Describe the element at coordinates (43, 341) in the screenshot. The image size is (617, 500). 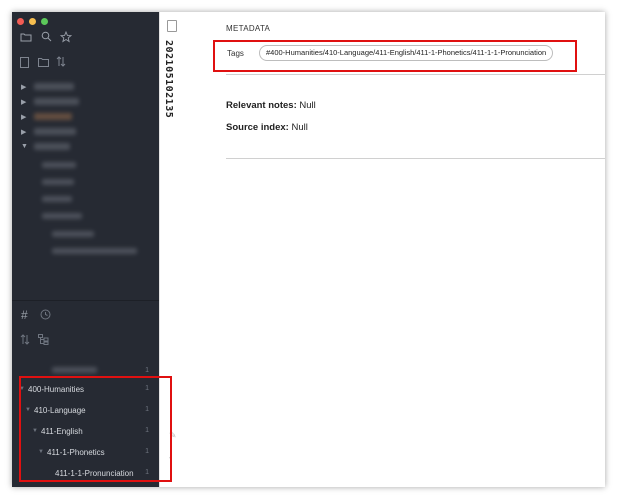
I see `tree-icon` at that location.